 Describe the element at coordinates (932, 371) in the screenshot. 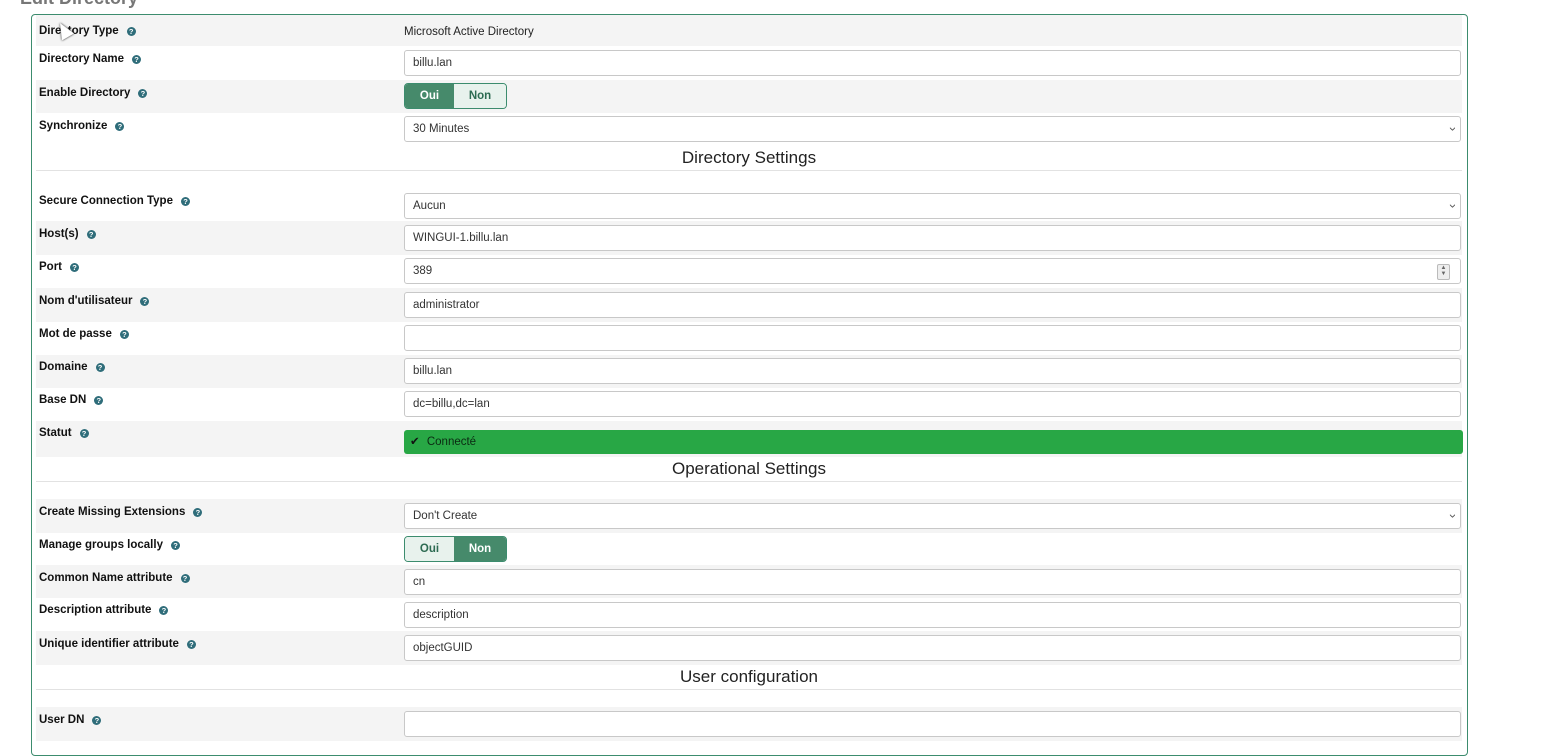

I see `domain-input: billu.lan` at that location.